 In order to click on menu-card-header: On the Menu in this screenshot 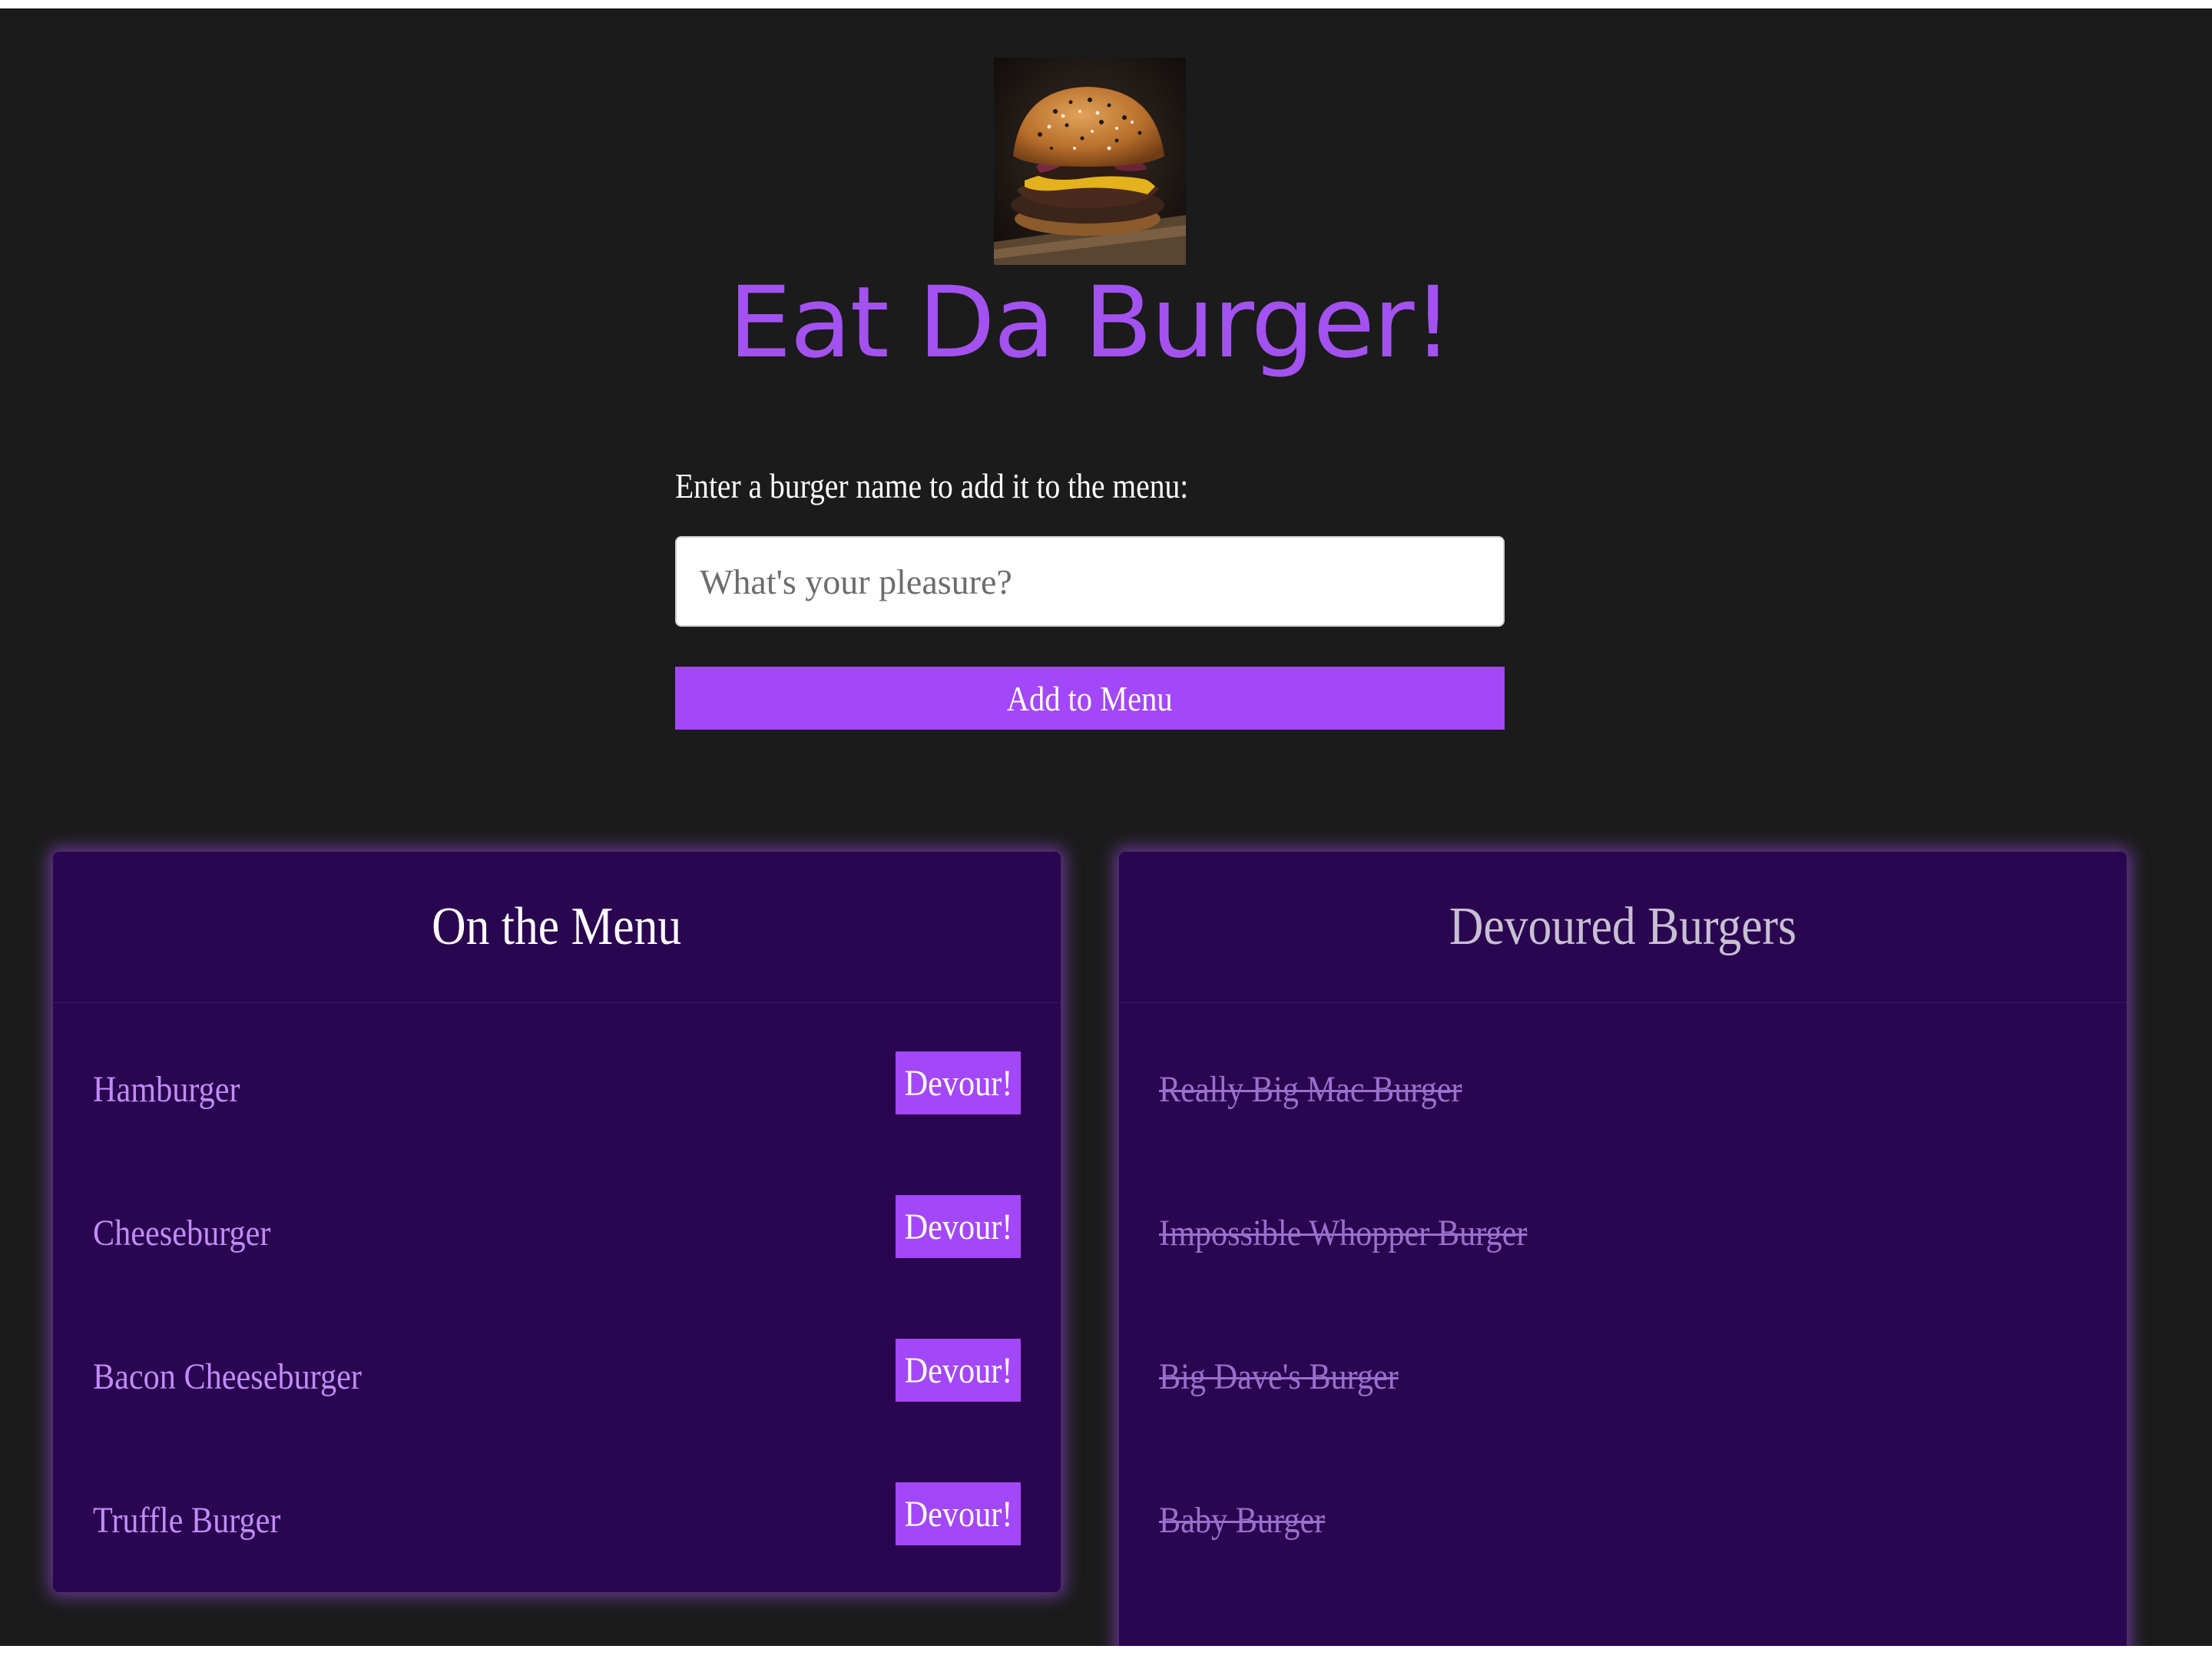, I will do `click(557, 928)`.